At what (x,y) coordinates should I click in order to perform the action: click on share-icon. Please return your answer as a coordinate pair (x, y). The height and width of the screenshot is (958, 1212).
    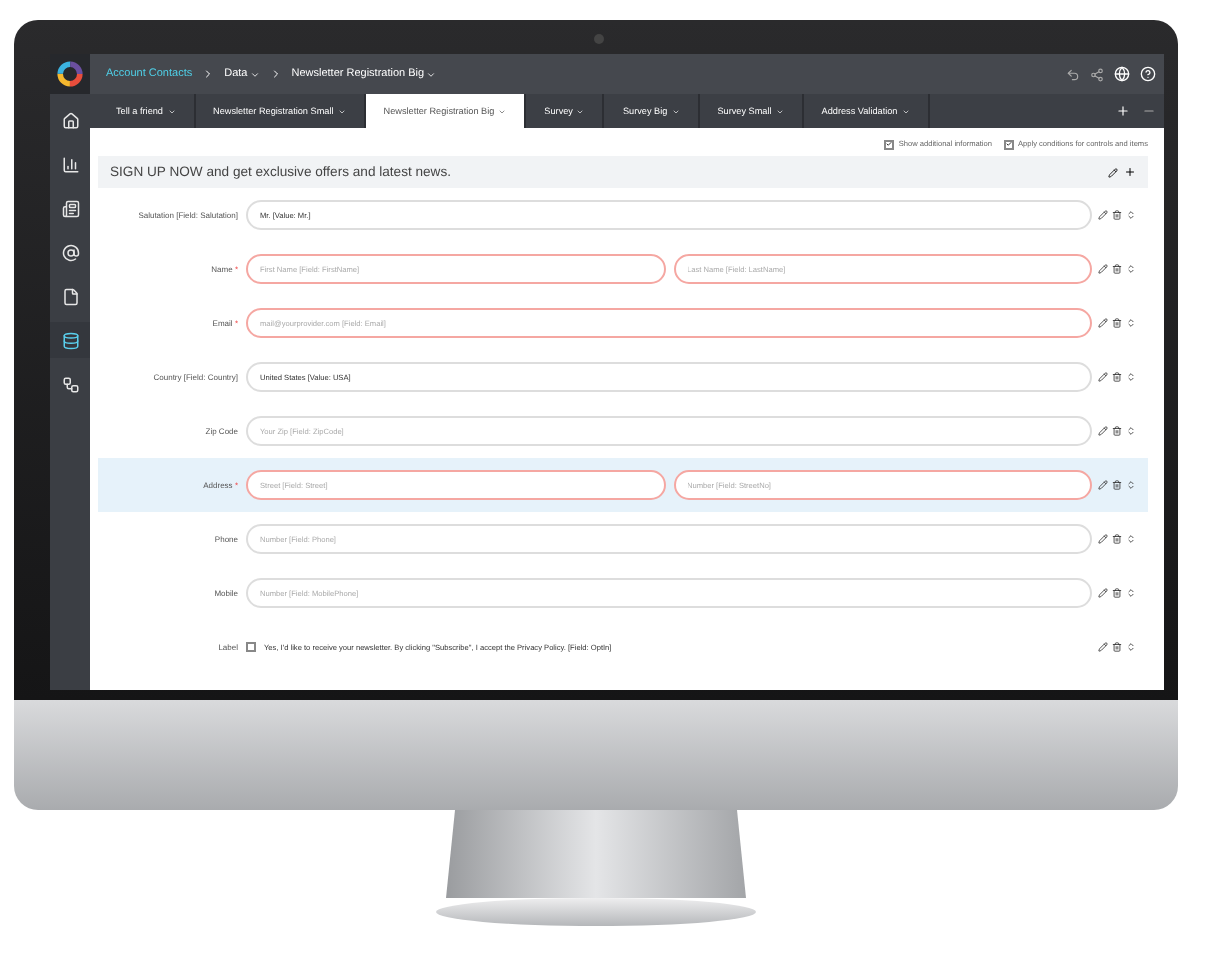
    Looking at the image, I should click on (1097, 74).